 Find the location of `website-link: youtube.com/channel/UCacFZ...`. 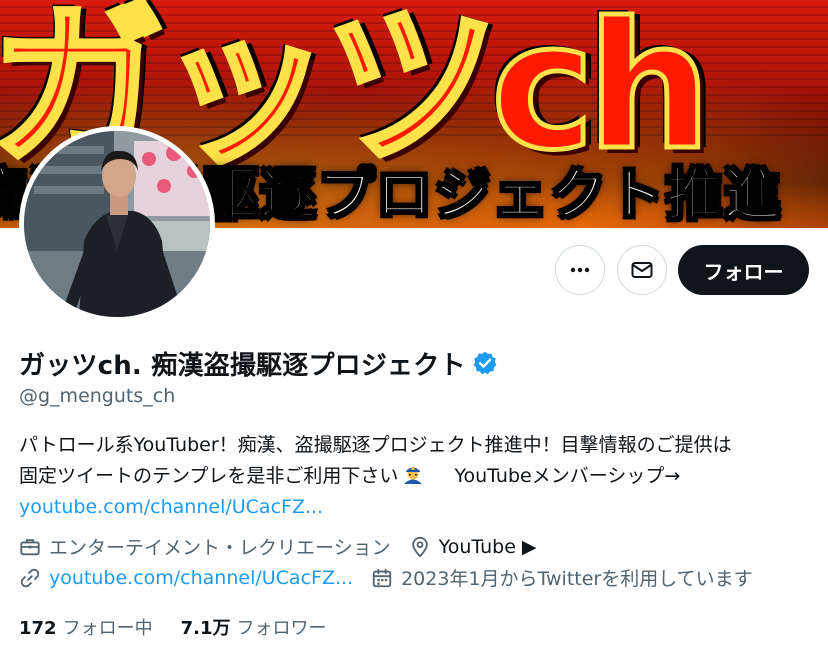

website-link: youtube.com/channel/UCacFZ... is located at coordinates (201, 578).